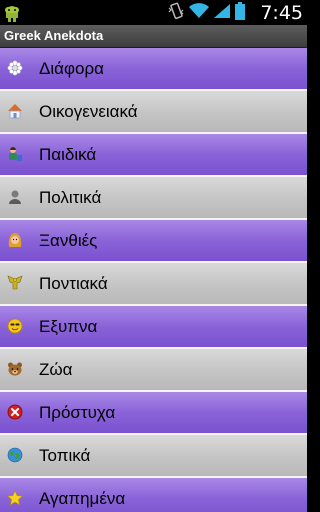  I want to click on house-icon, so click(15, 111).